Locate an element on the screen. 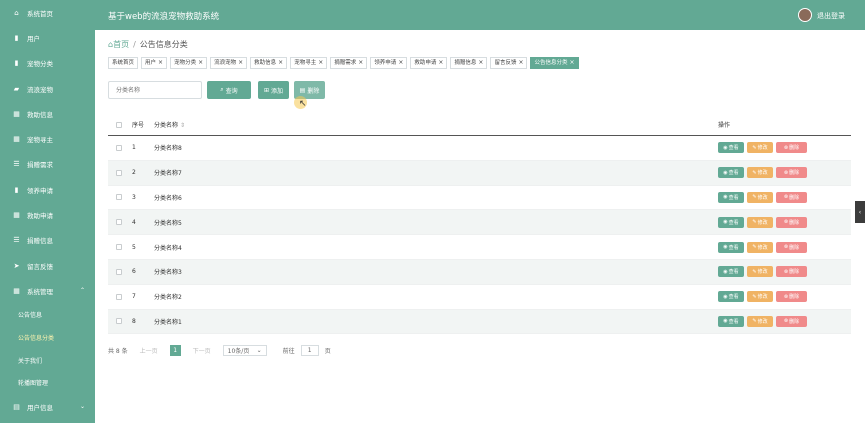  tab-2: 宠物分类 × is located at coordinates (189, 63).